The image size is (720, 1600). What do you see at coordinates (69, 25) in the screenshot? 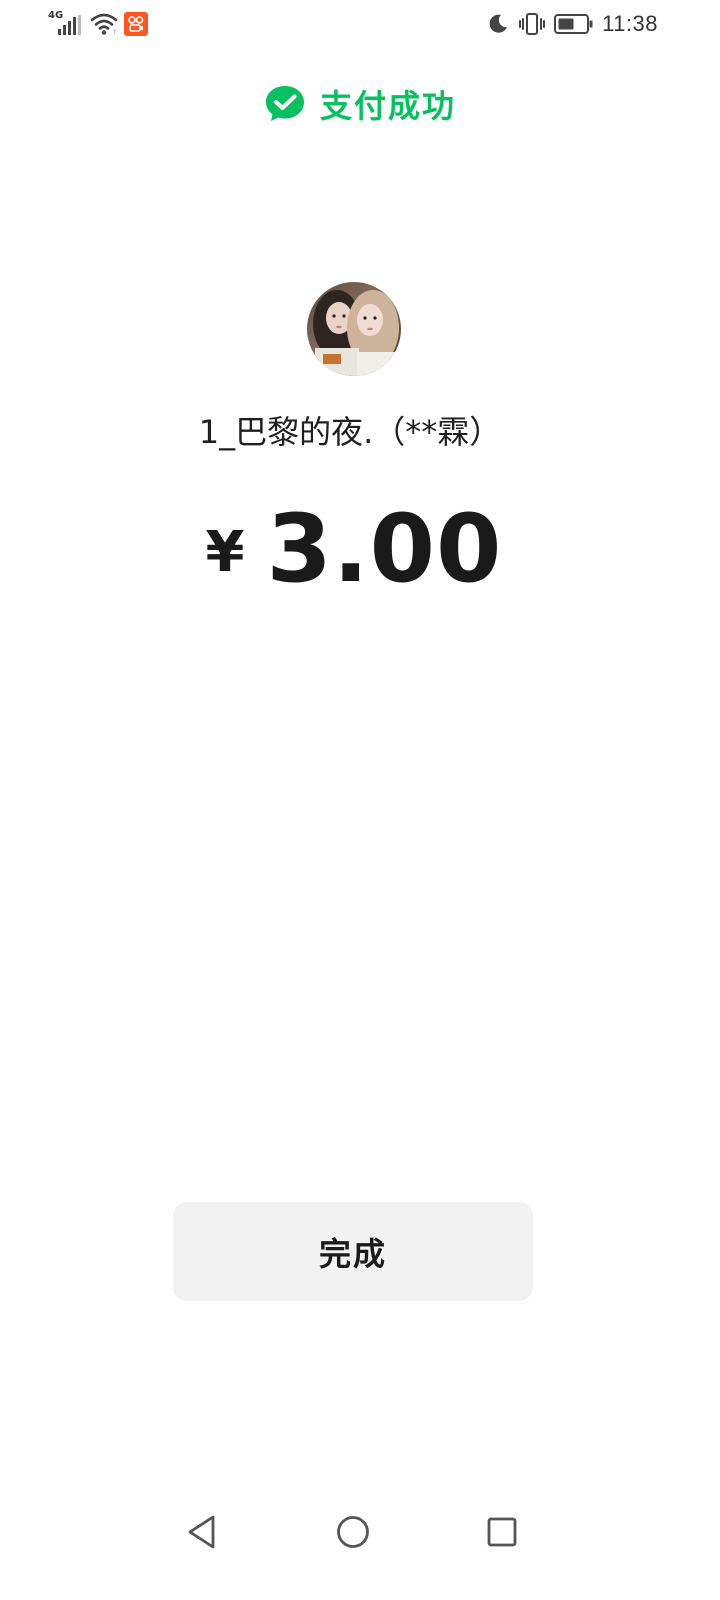
I see `signal-bars-icon` at bounding box center [69, 25].